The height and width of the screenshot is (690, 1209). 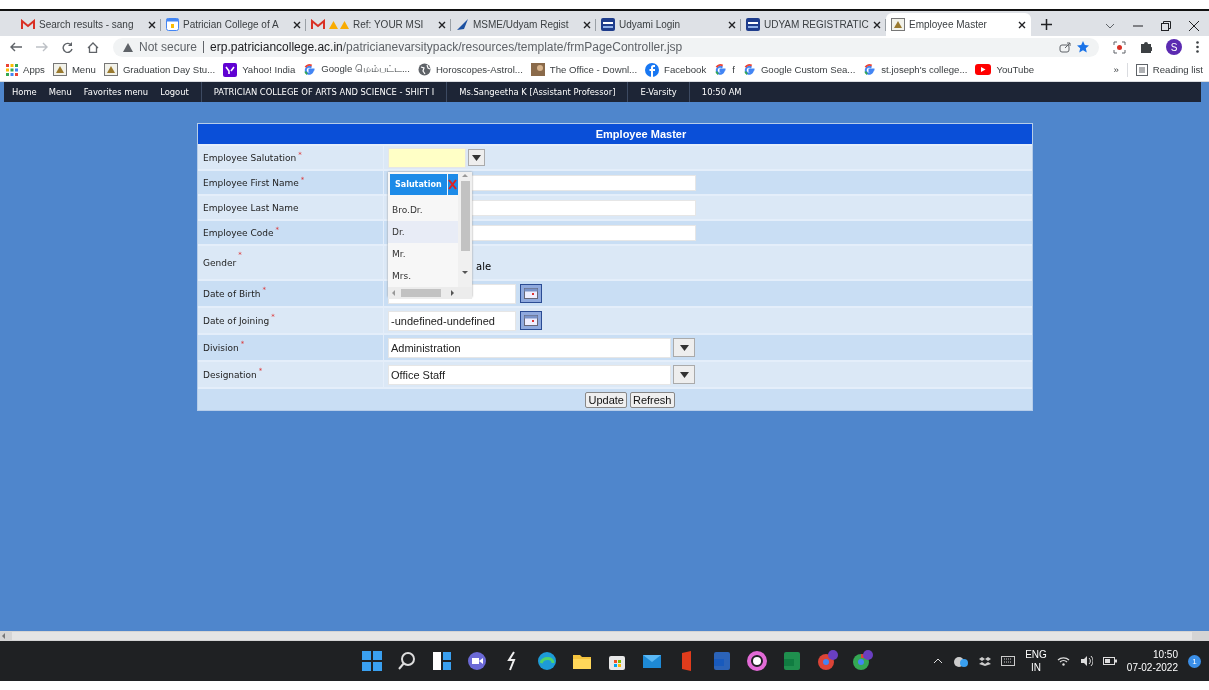 I want to click on field-label: Employee Last Name, so click(x=251, y=207).